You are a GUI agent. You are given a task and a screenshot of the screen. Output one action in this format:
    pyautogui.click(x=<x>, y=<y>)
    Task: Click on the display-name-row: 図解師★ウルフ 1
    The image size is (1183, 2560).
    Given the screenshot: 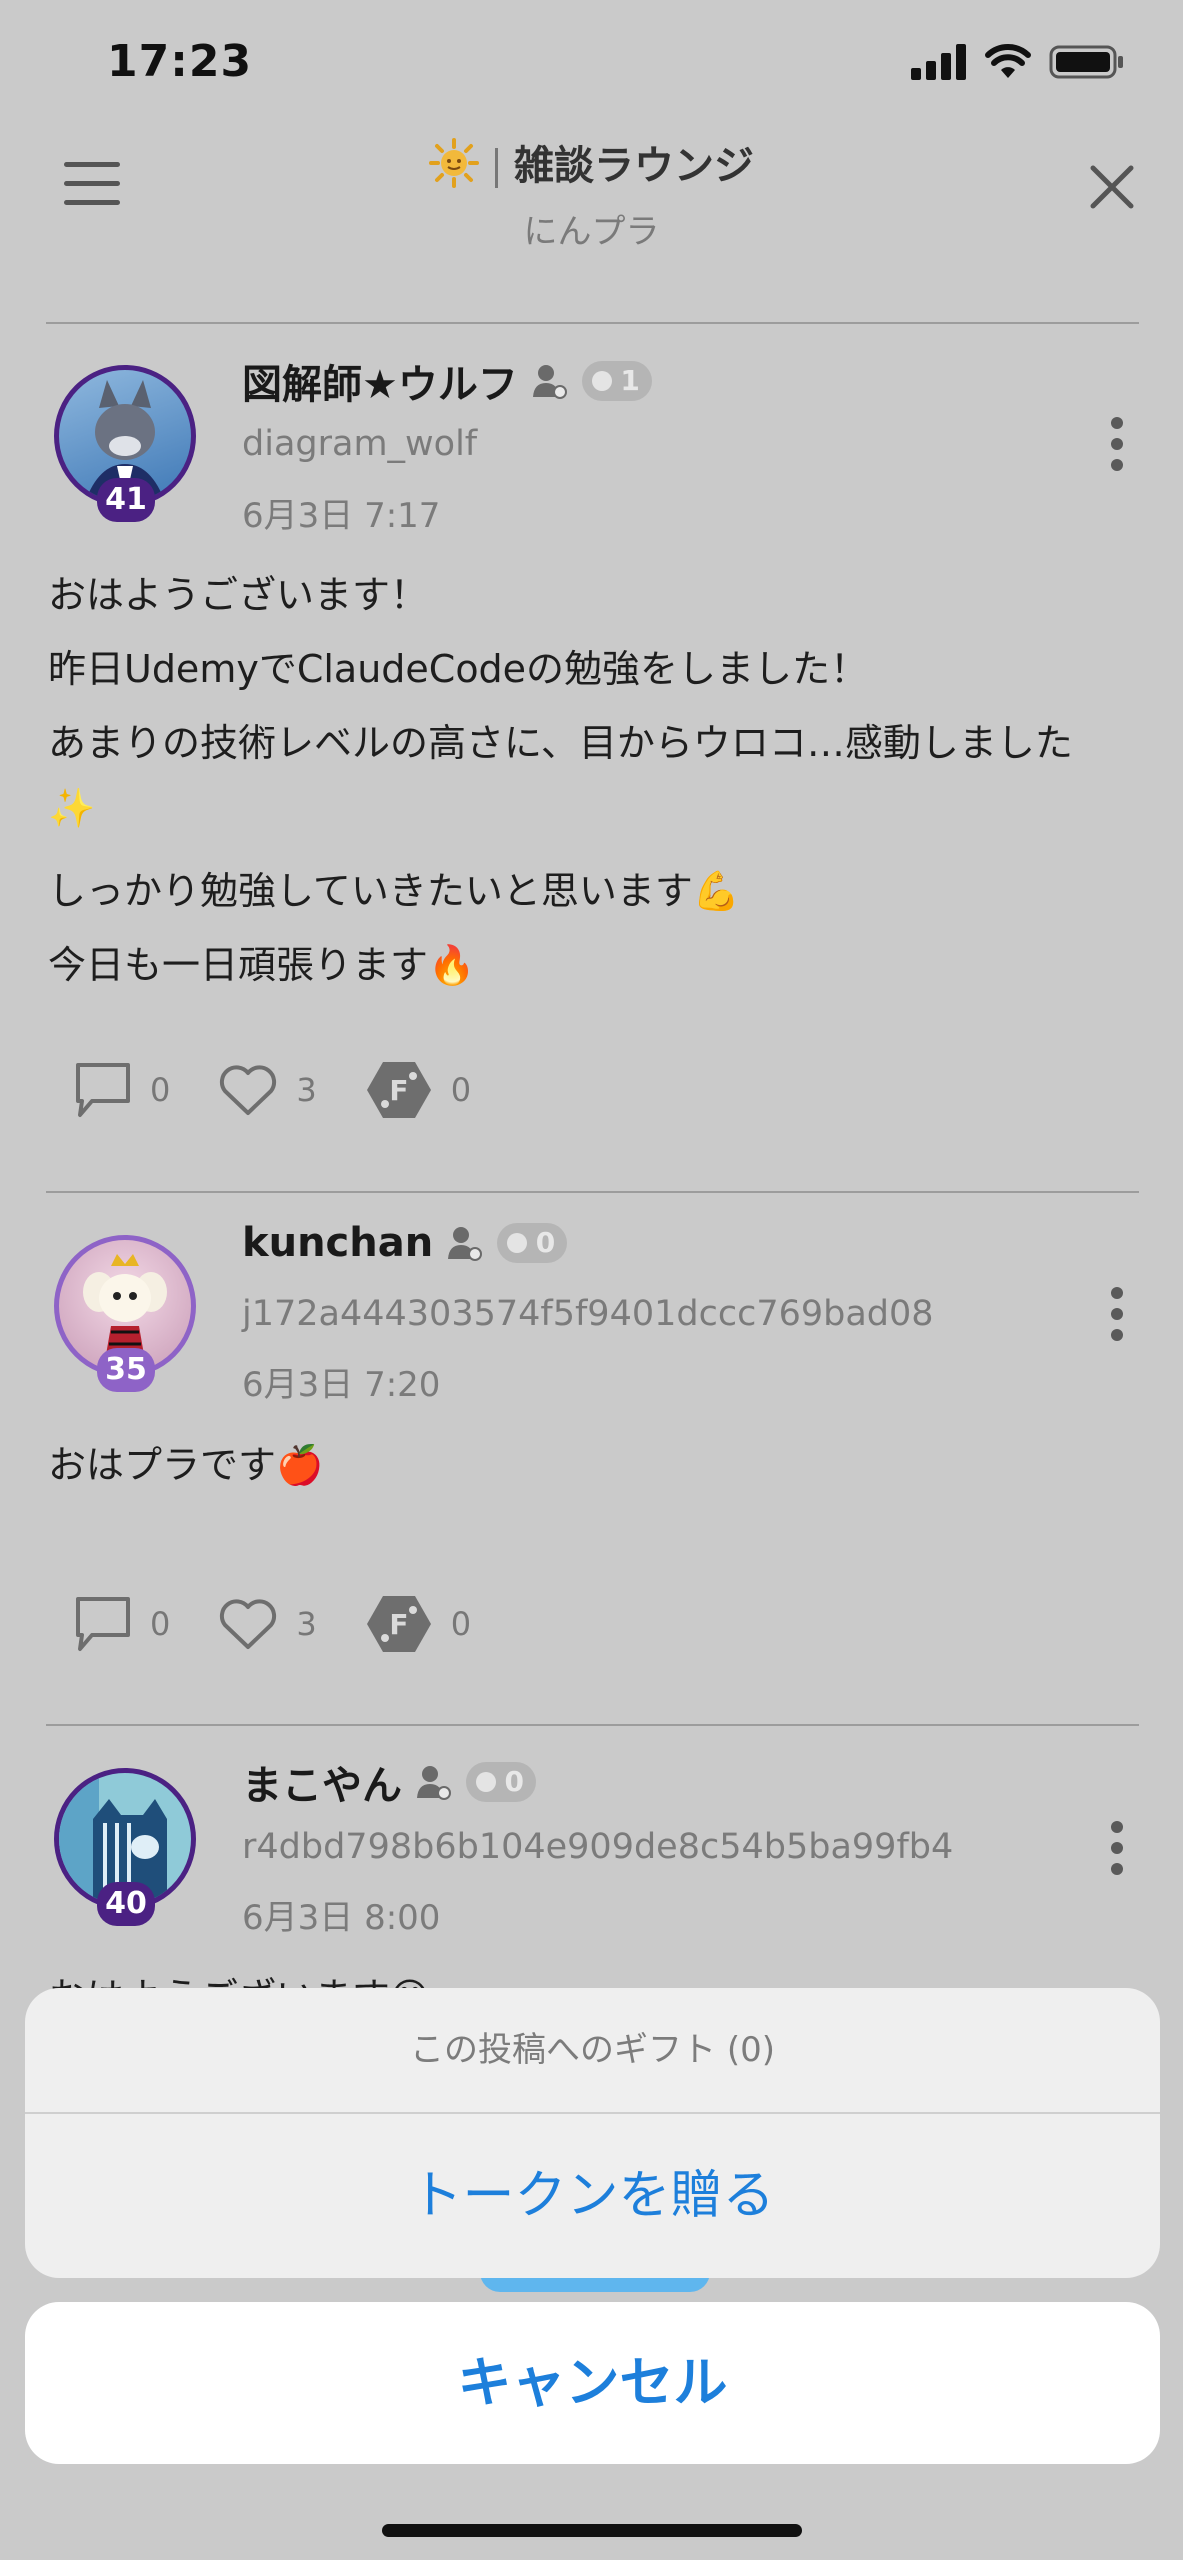 What is the action you would take?
    pyautogui.click(x=447, y=381)
    